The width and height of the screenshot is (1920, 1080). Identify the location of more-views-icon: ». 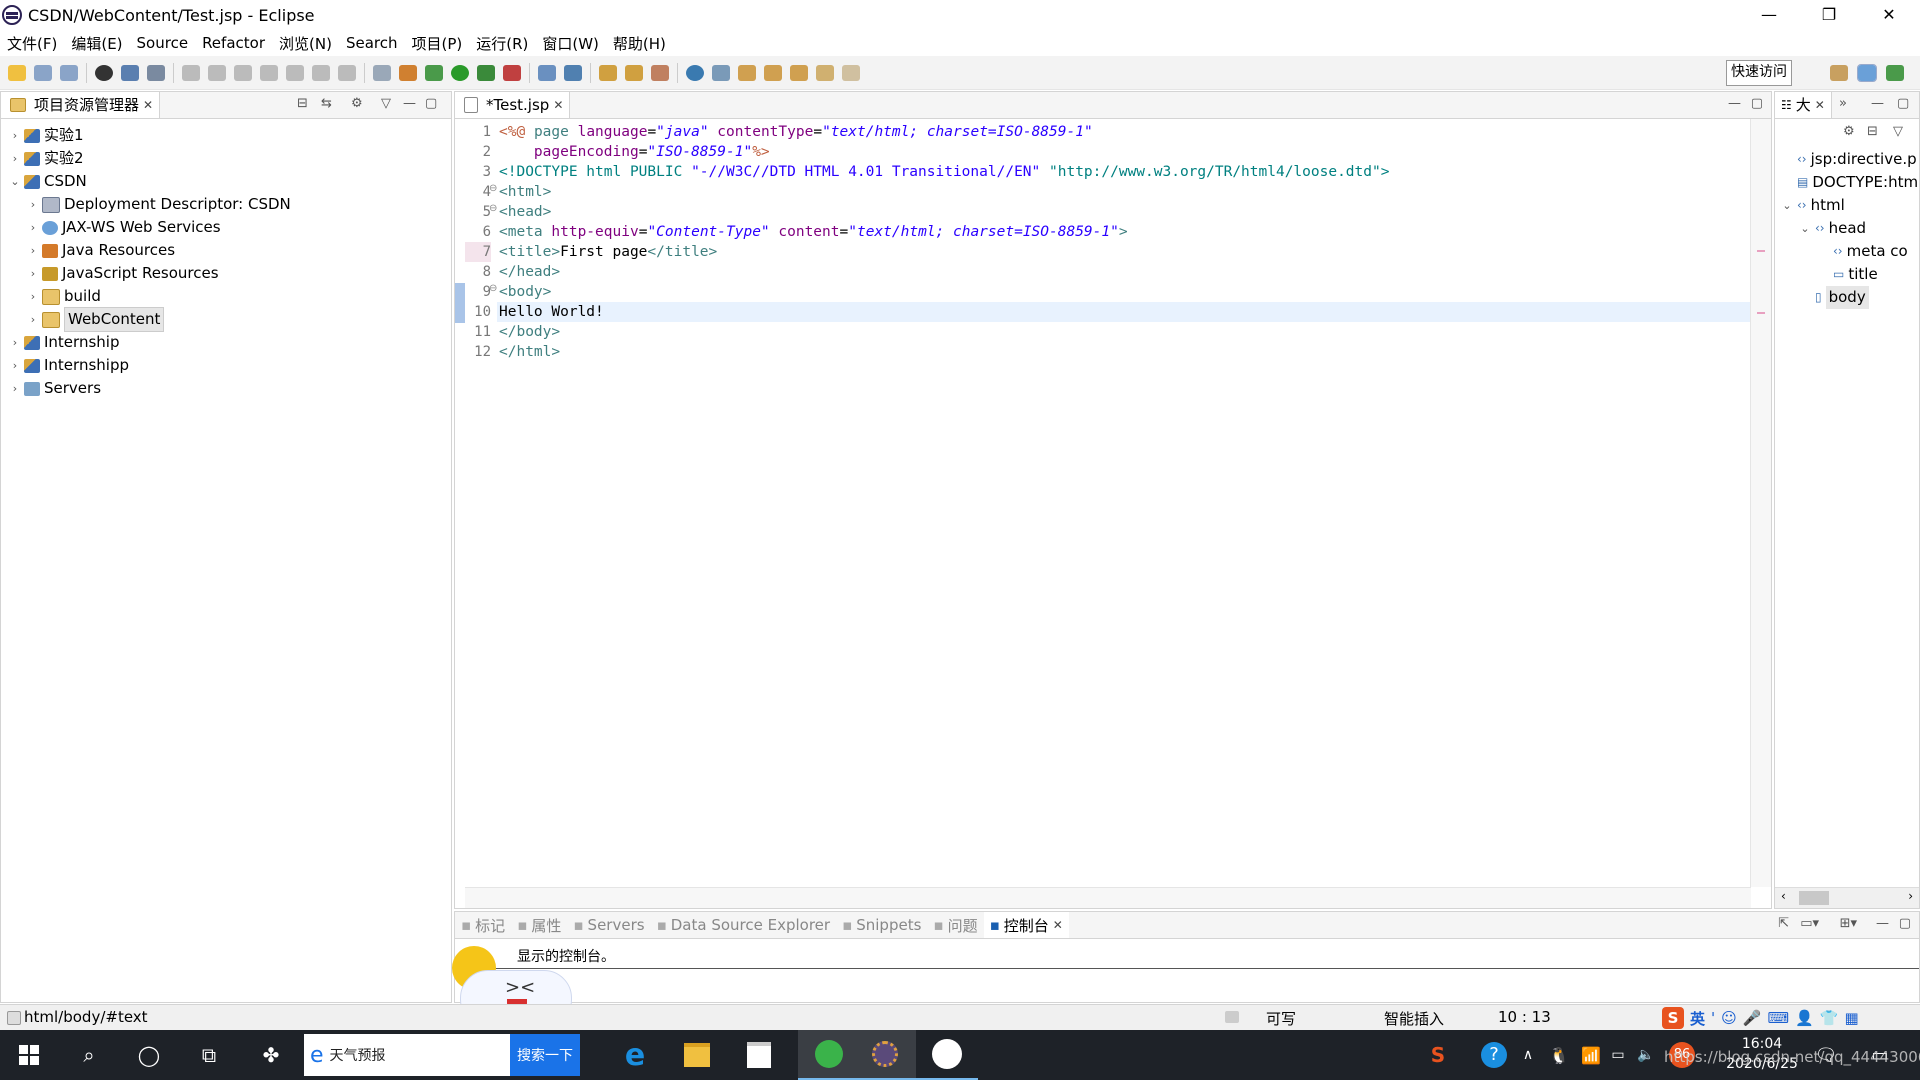
(1843, 103).